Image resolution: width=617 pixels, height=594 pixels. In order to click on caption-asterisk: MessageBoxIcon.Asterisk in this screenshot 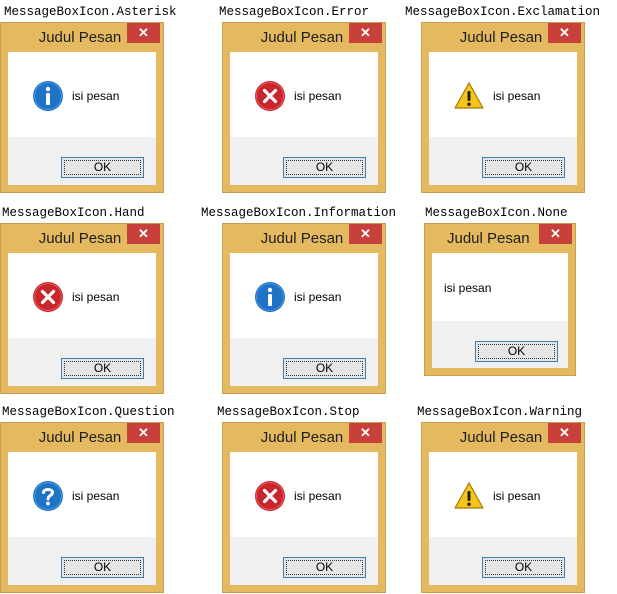, I will do `click(90, 12)`.